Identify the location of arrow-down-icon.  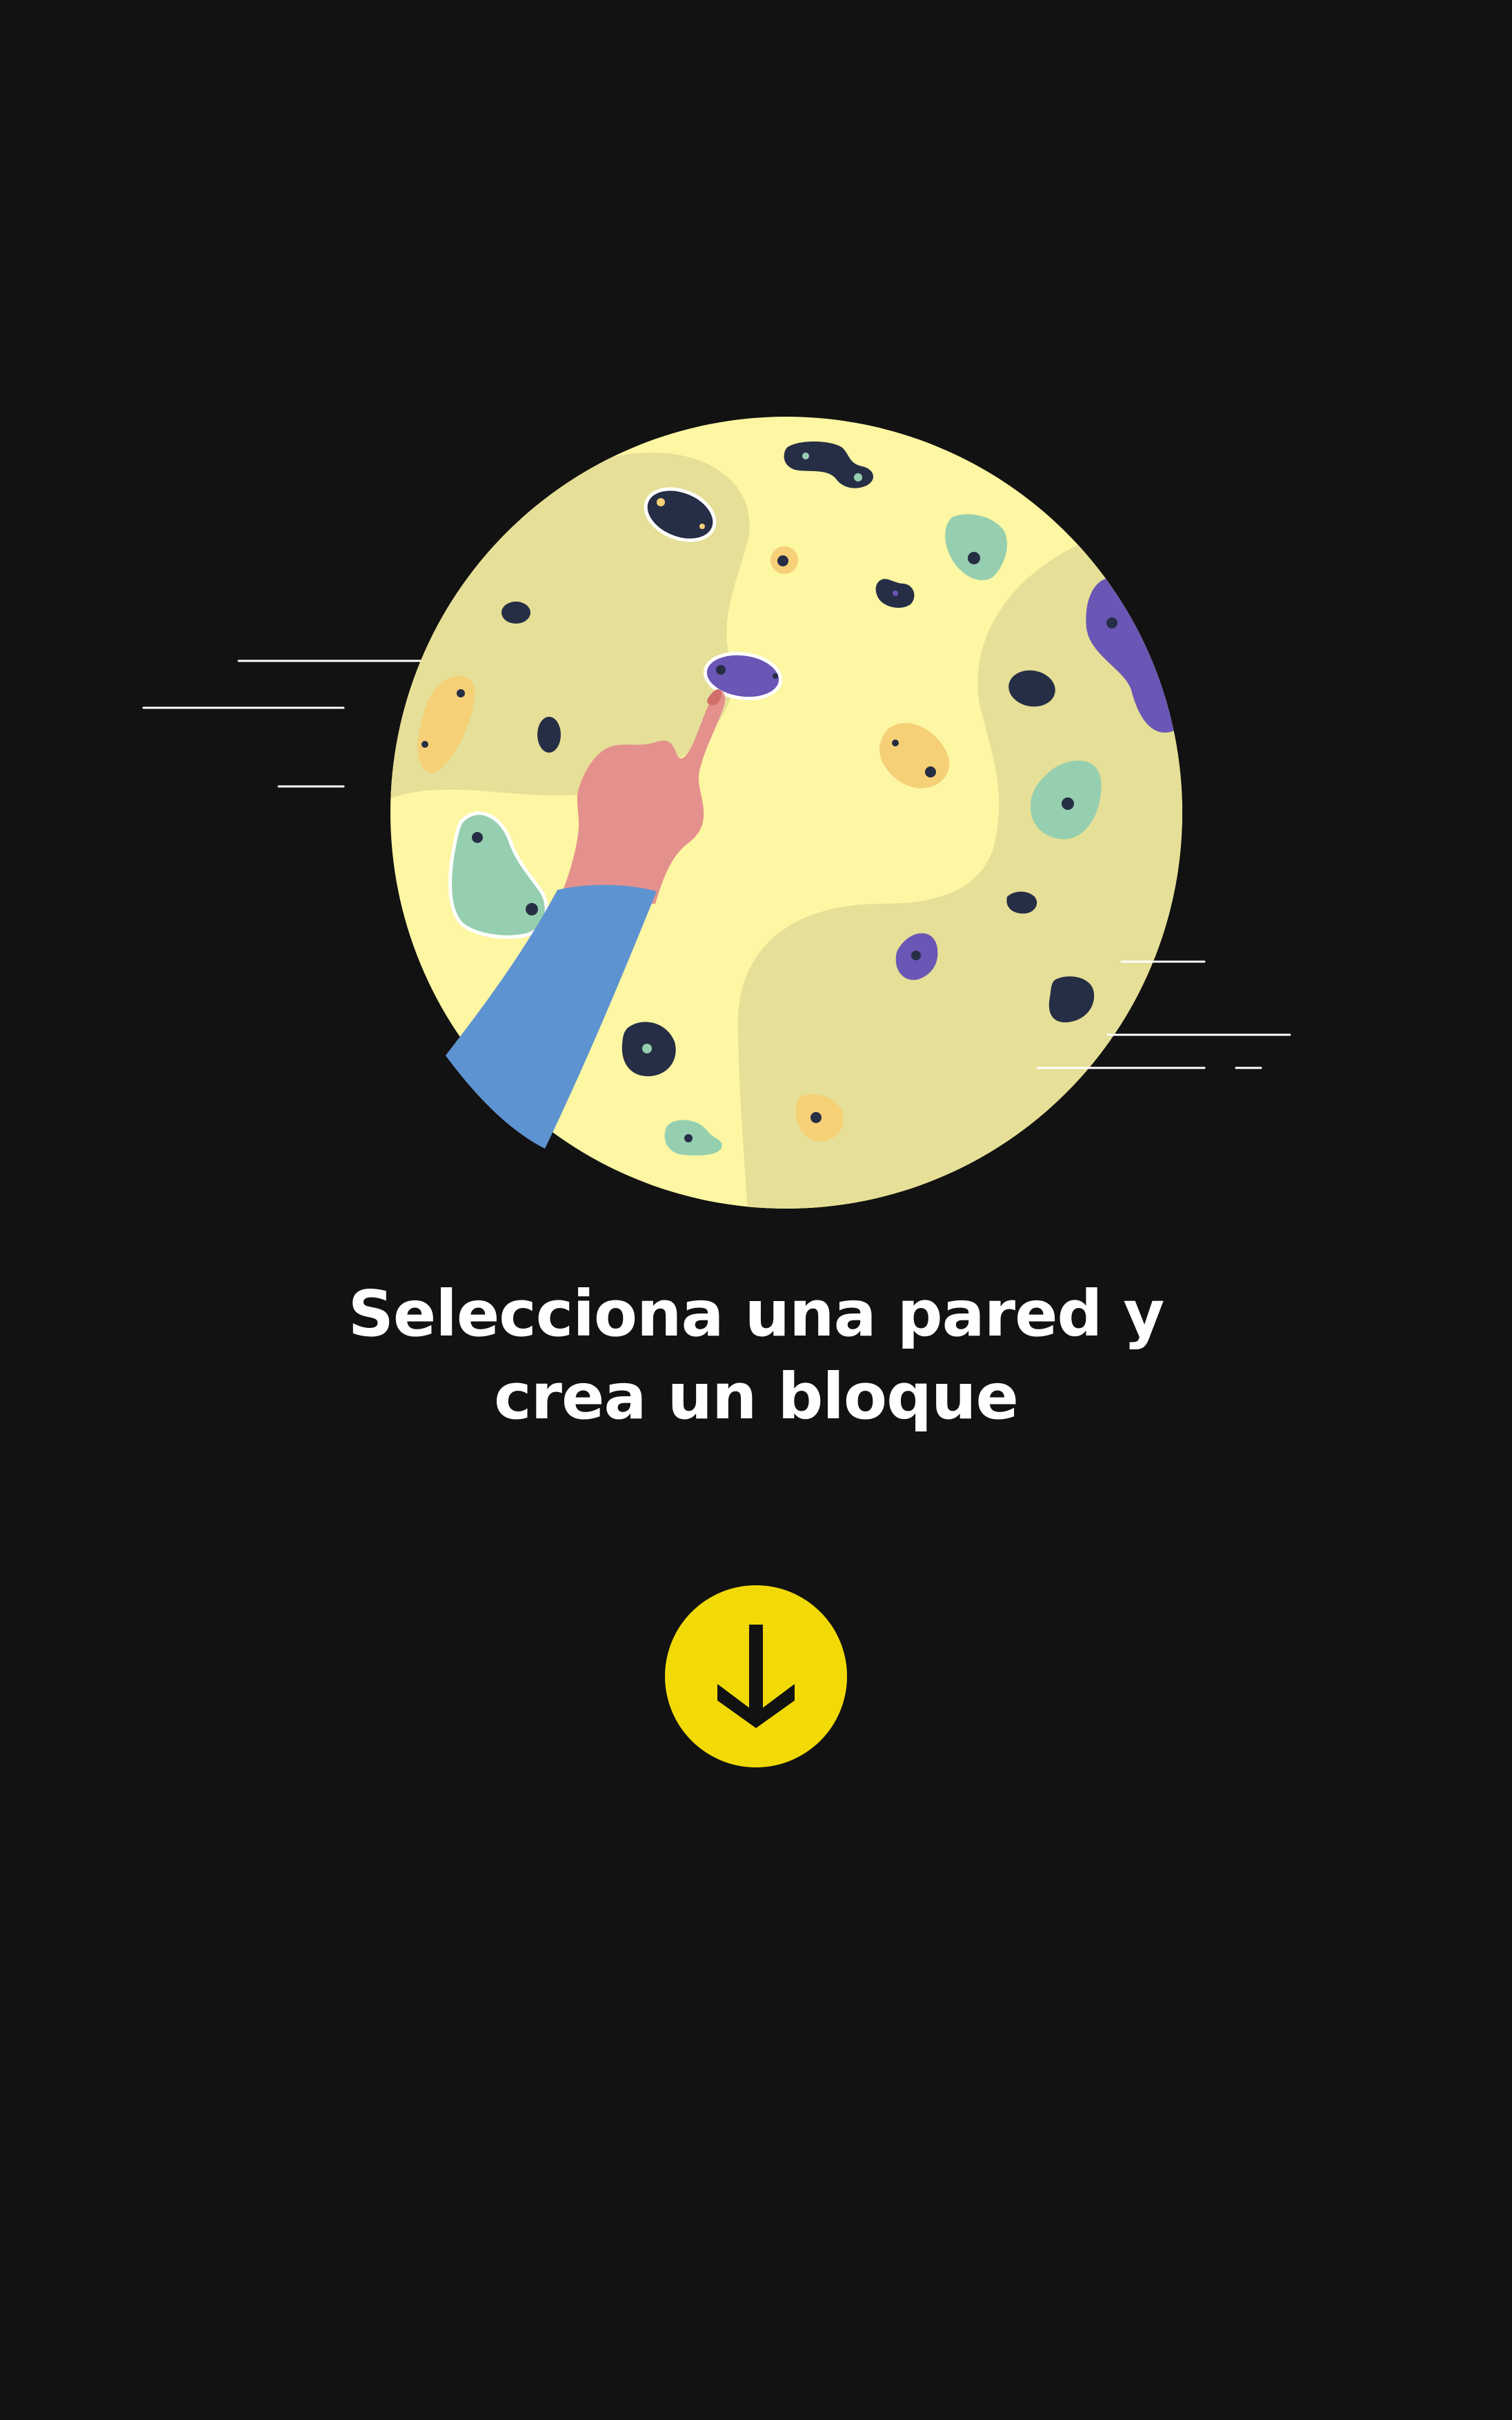
(756, 1677).